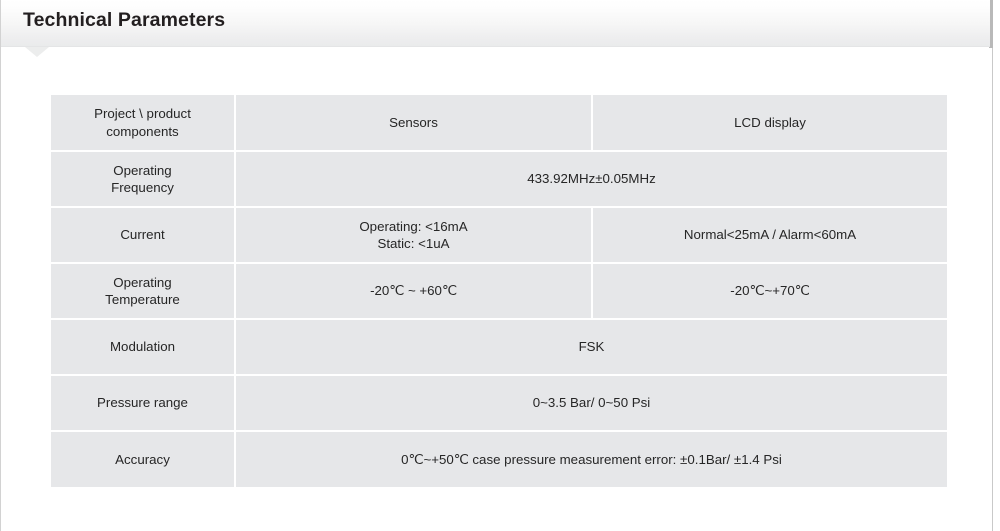 This screenshot has height=531, width=1000. I want to click on triangle-down-icon, so click(37, 52).